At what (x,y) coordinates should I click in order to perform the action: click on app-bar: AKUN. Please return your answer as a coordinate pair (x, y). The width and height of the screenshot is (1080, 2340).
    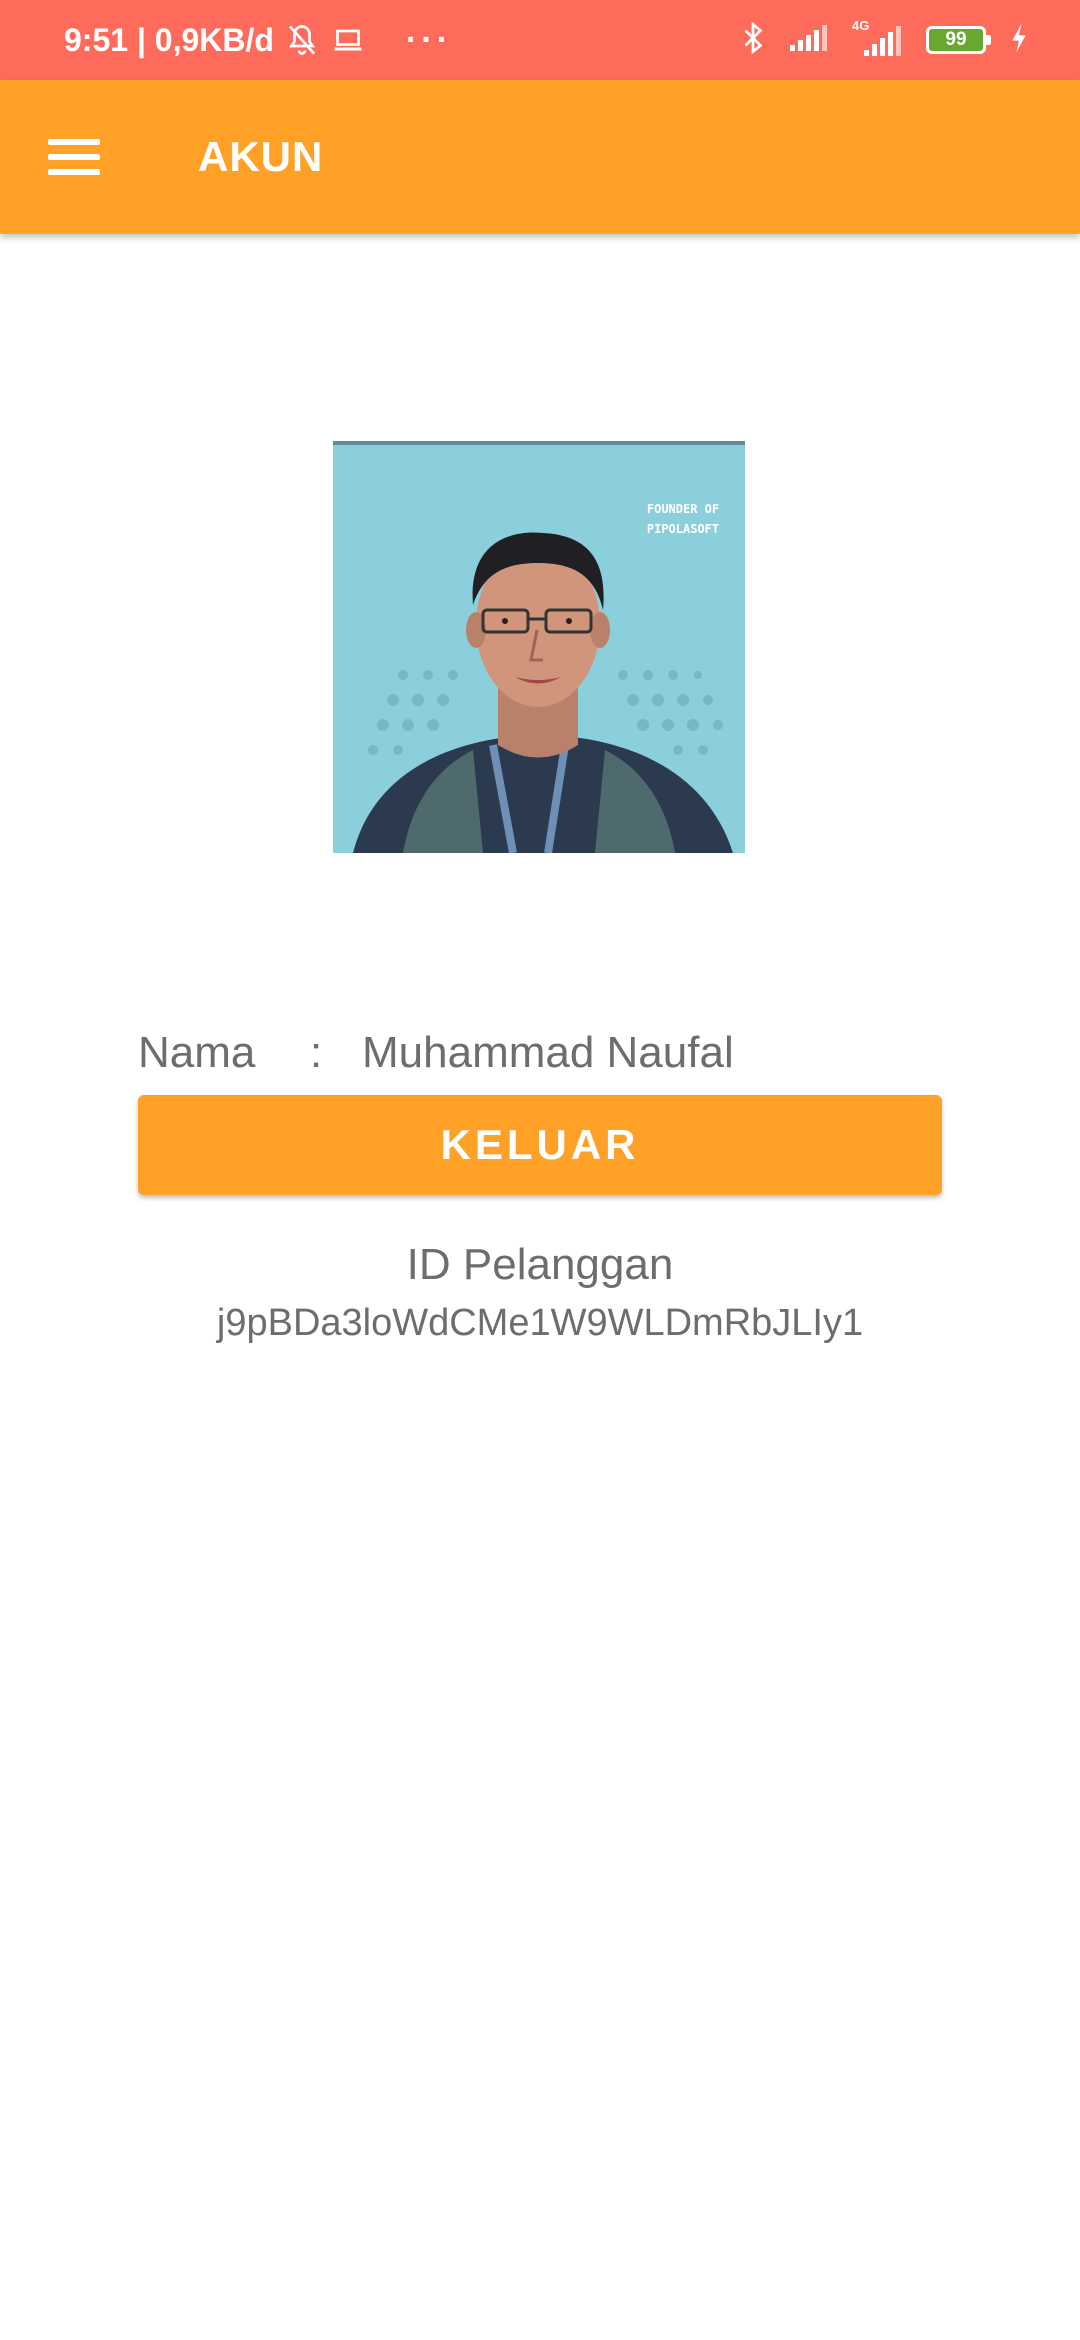
    Looking at the image, I should click on (540, 157).